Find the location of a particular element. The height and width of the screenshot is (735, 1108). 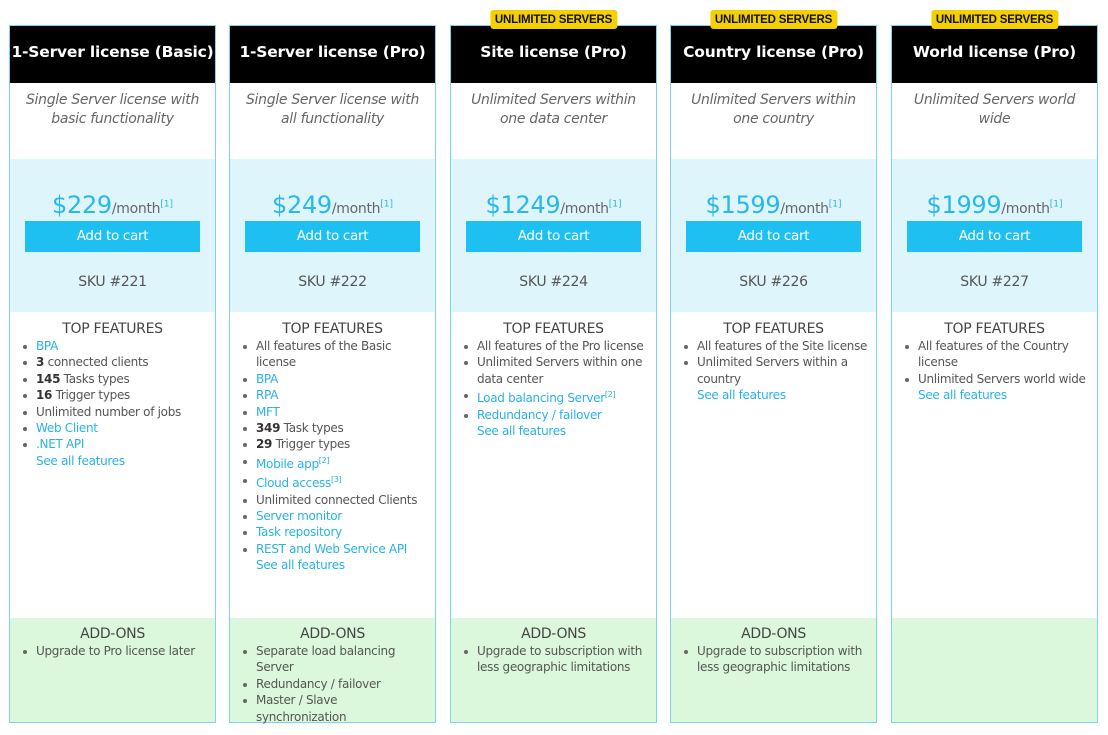

feature-text: Unlimited Servers world wide is located at coordinates (1002, 378).